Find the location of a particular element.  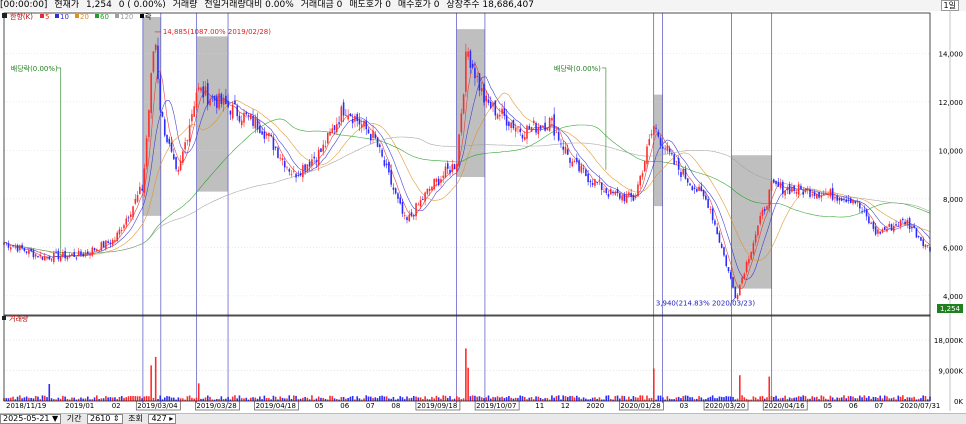

legend-swatch is located at coordinates (42, 16).